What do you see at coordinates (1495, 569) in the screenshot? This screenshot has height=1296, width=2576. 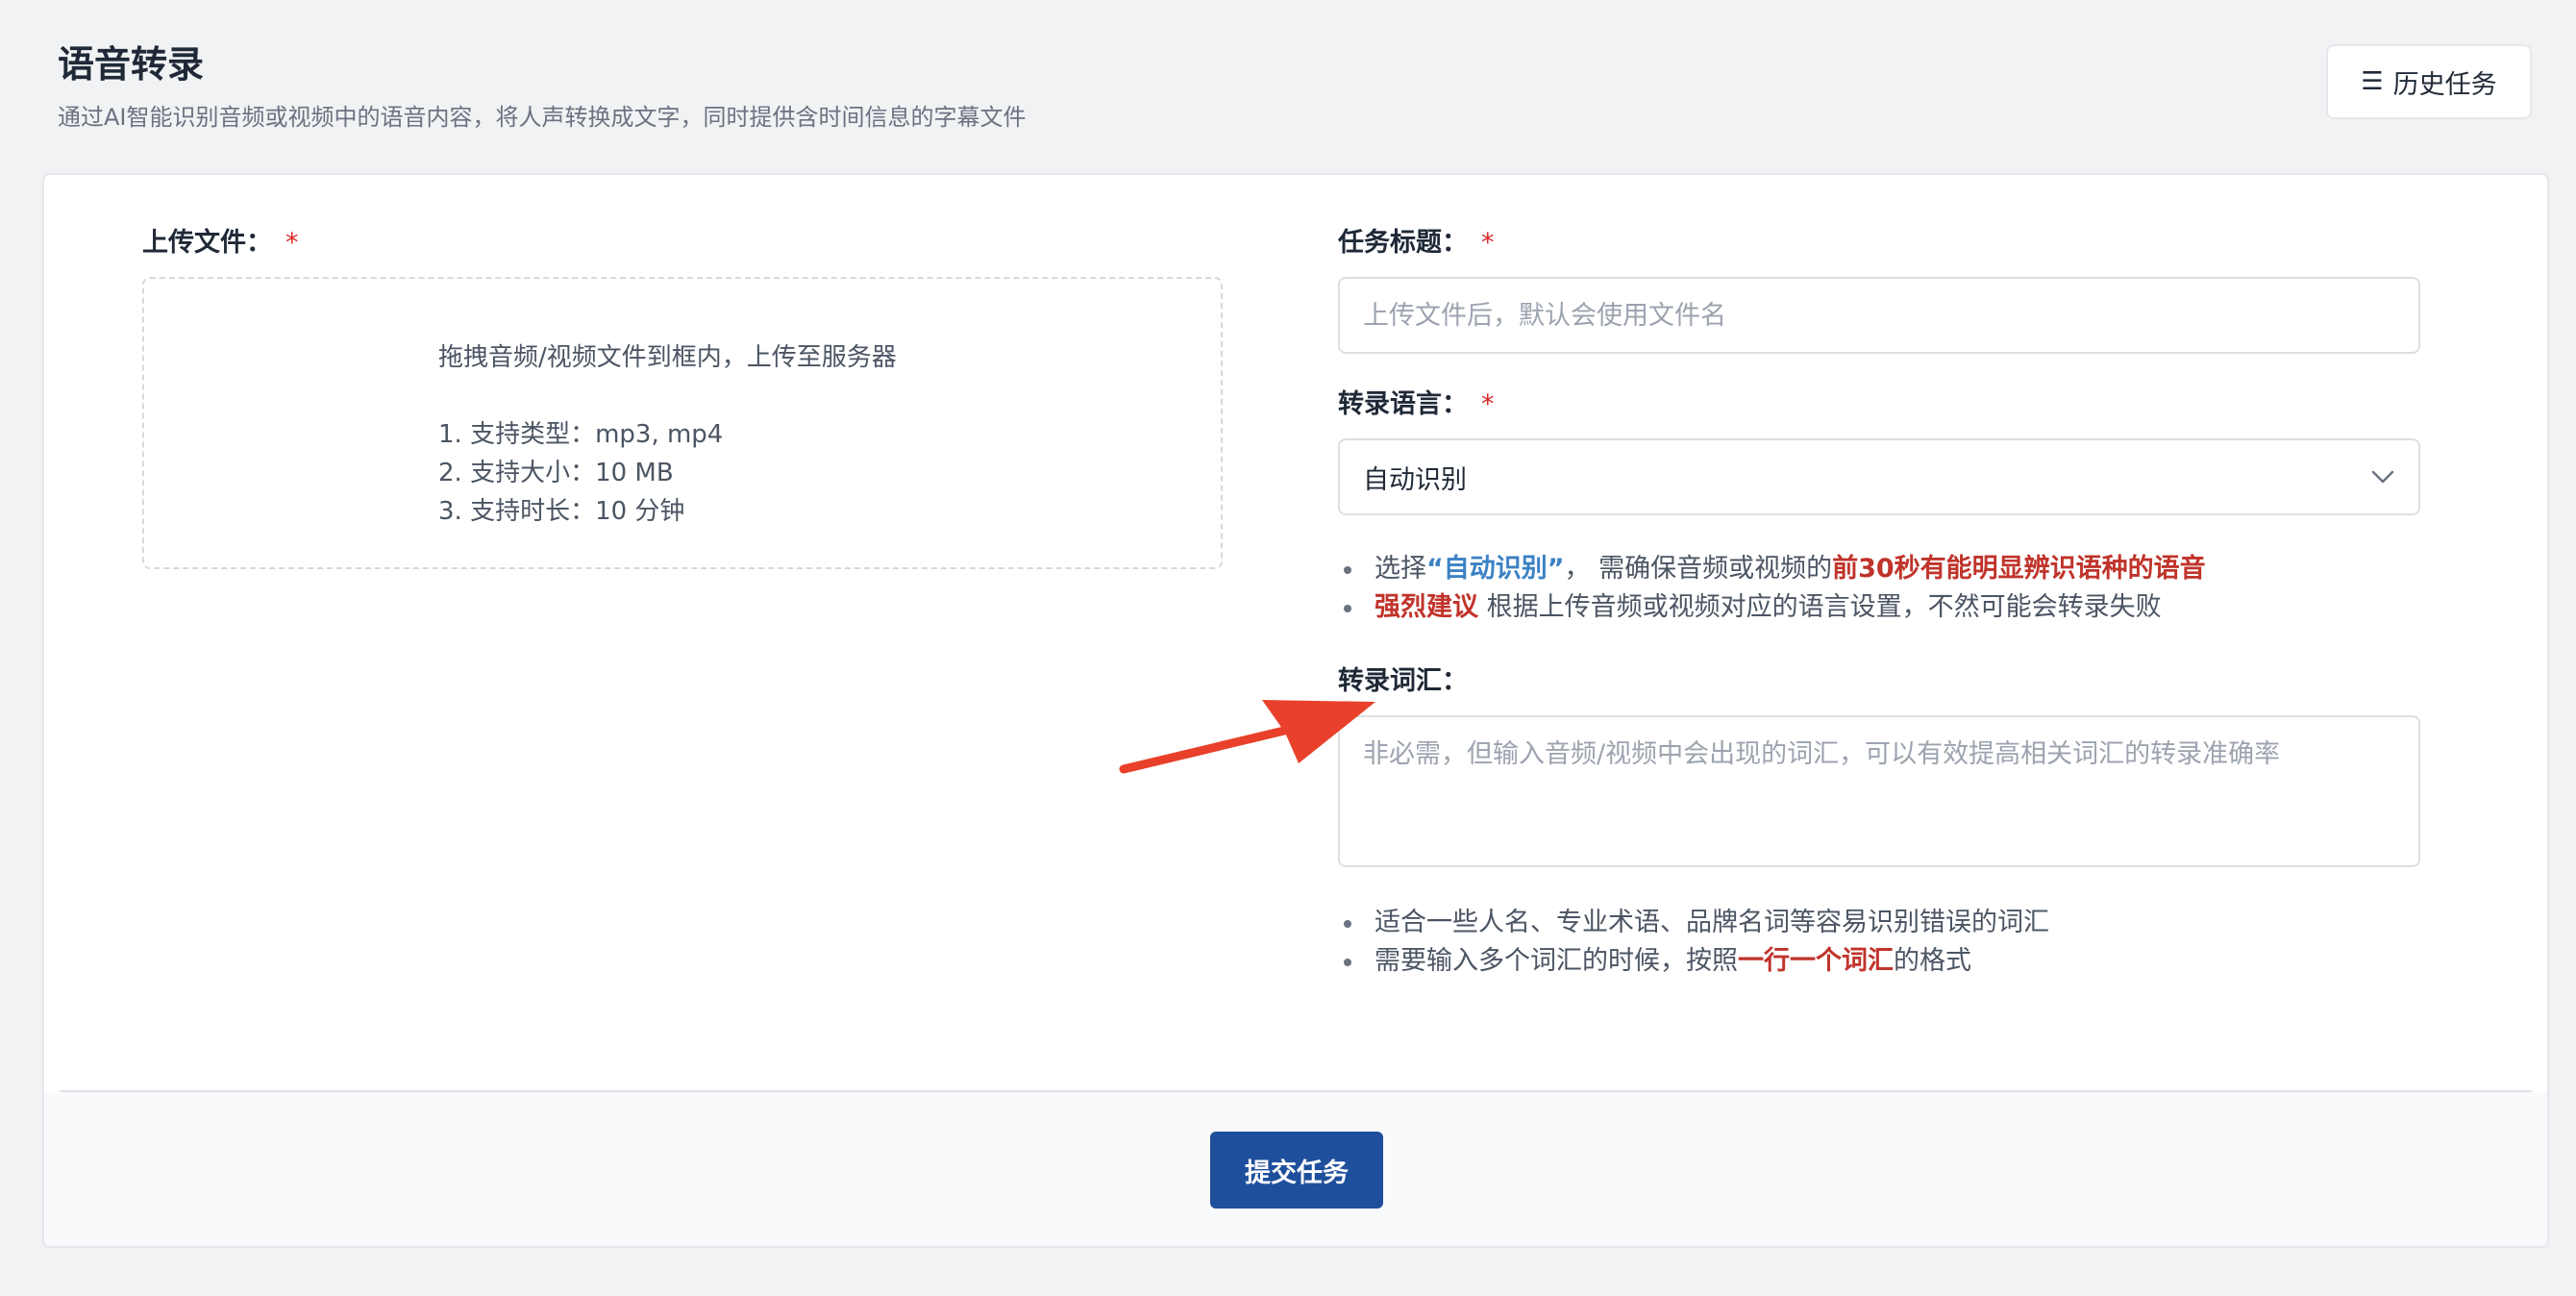 I see `hint-highlight: “自动识别”` at bounding box center [1495, 569].